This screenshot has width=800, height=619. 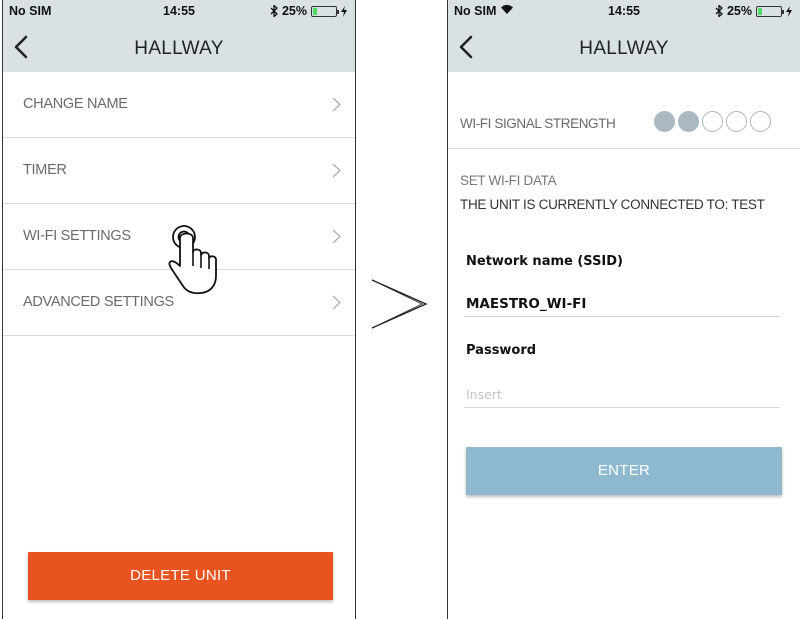 I want to click on ssid-label: Network name (SSID), so click(x=545, y=261).